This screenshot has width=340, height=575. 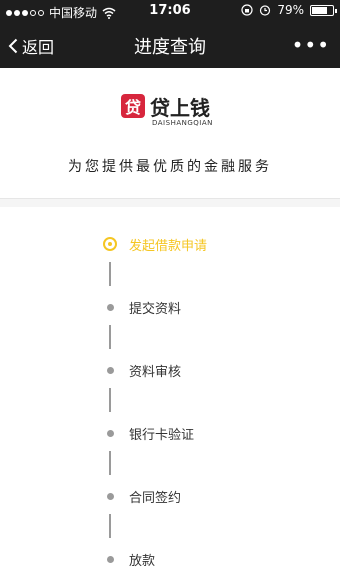 What do you see at coordinates (155, 372) in the screenshot?
I see `step-label: 资料审核` at bounding box center [155, 372].